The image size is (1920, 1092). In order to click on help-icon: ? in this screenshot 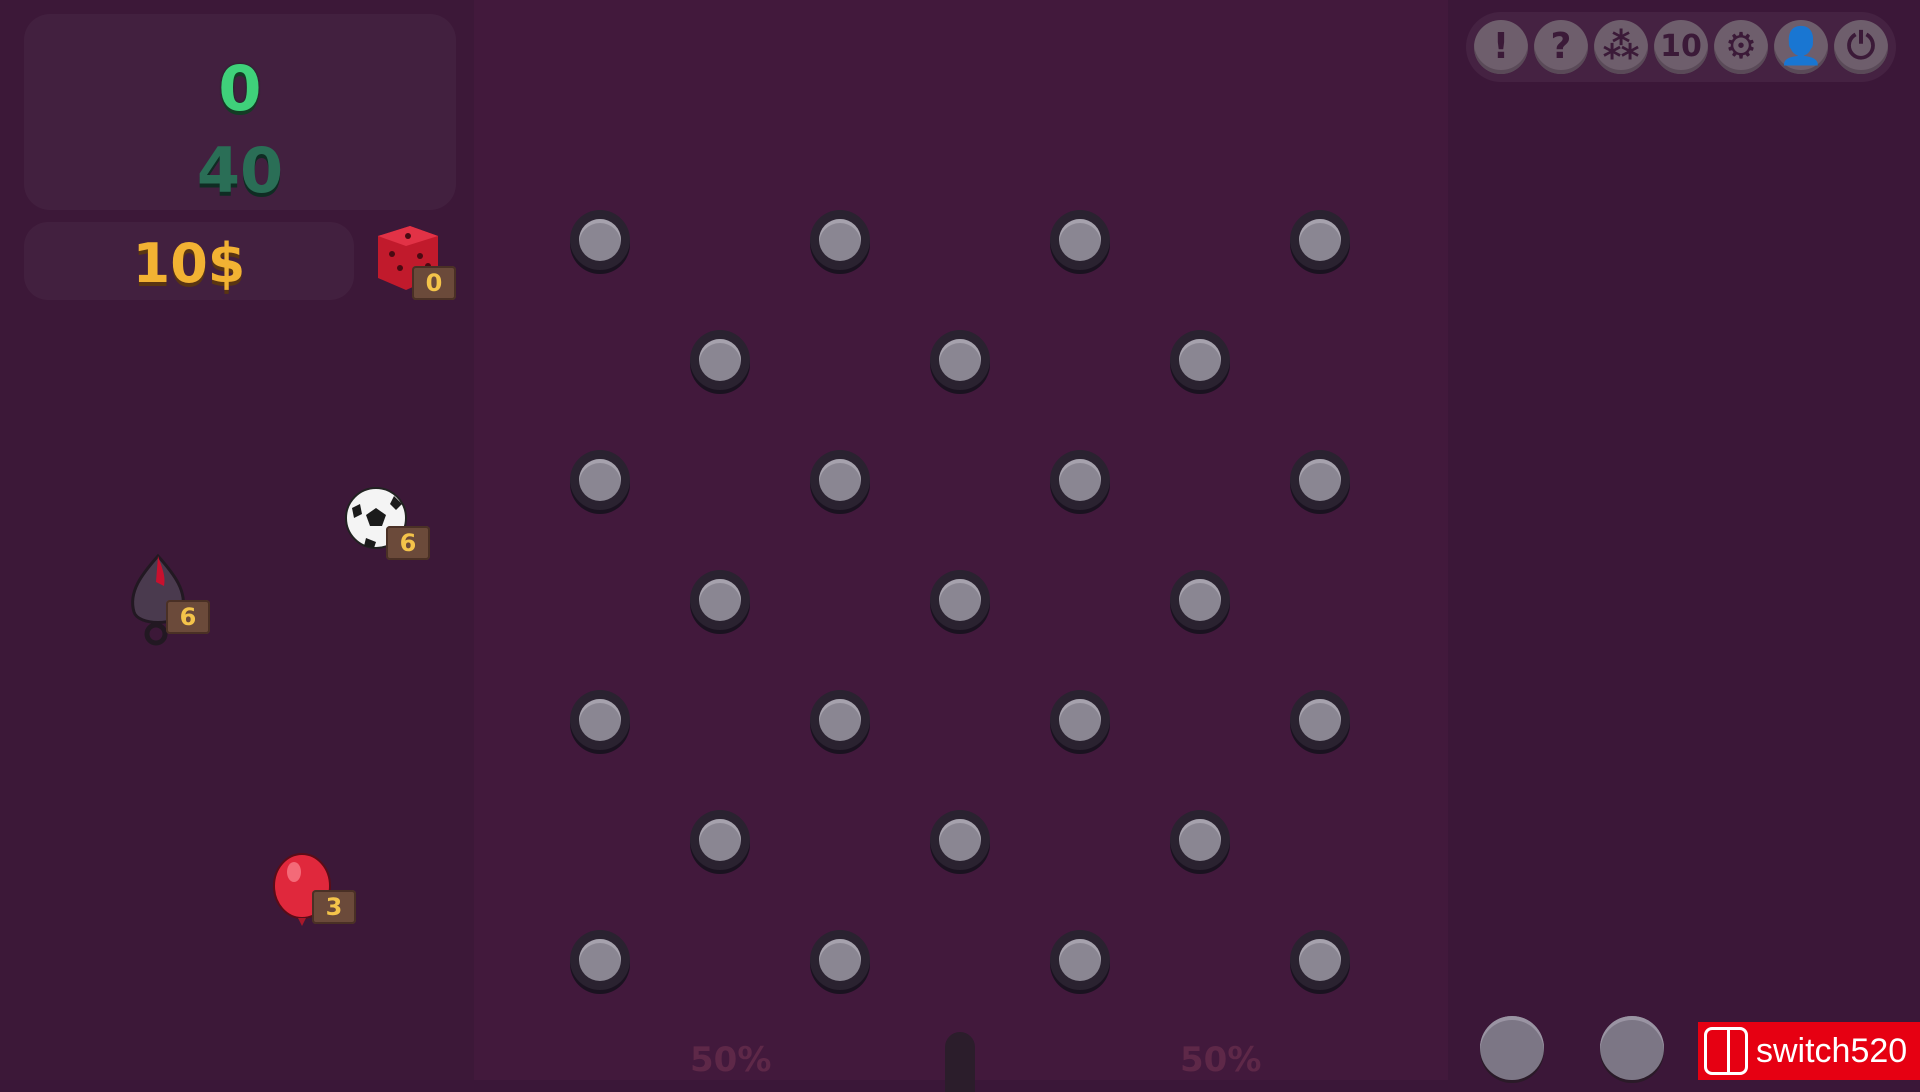, I will do `click(1561, 47)`.